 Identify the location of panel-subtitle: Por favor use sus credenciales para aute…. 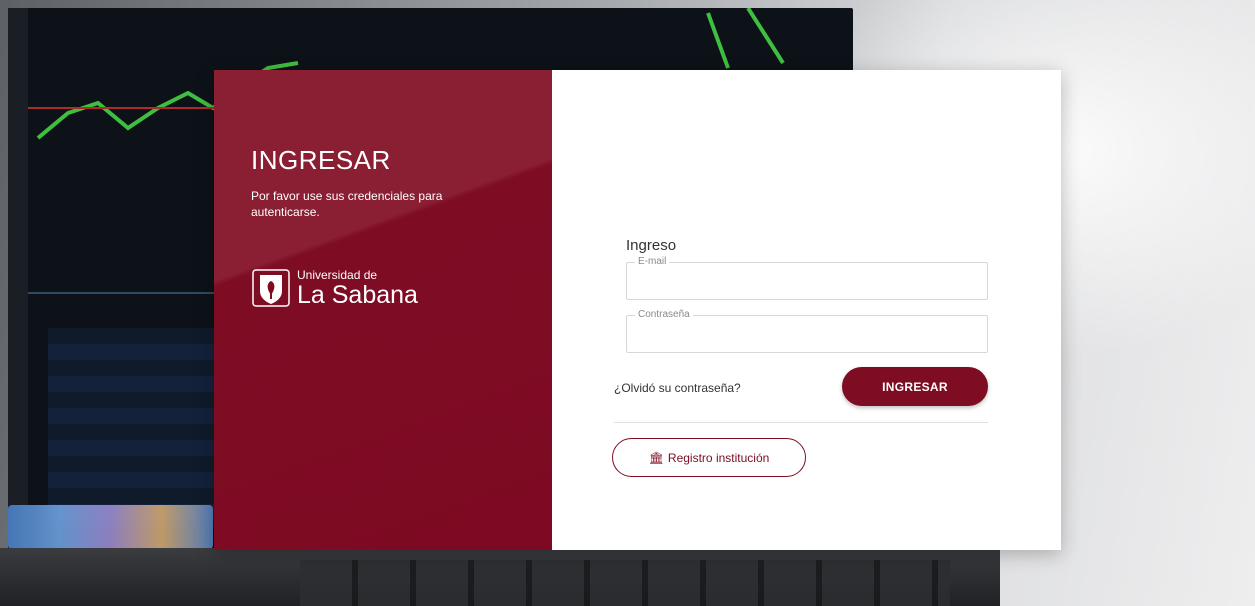
(347, 204).